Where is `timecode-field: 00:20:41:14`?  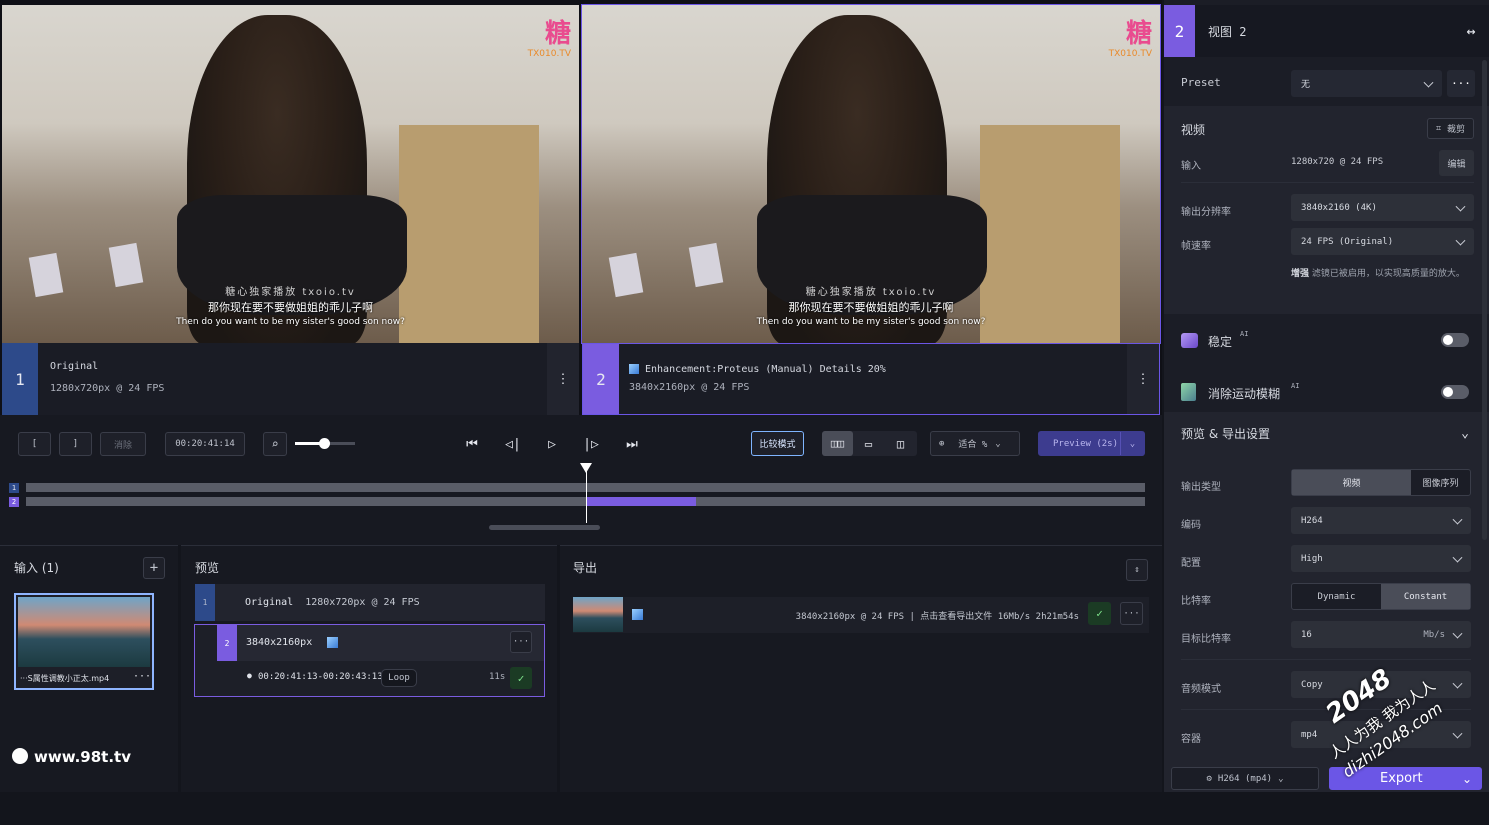
timecode-field: 00:20:41:14 is located at coordinates (205, 444).